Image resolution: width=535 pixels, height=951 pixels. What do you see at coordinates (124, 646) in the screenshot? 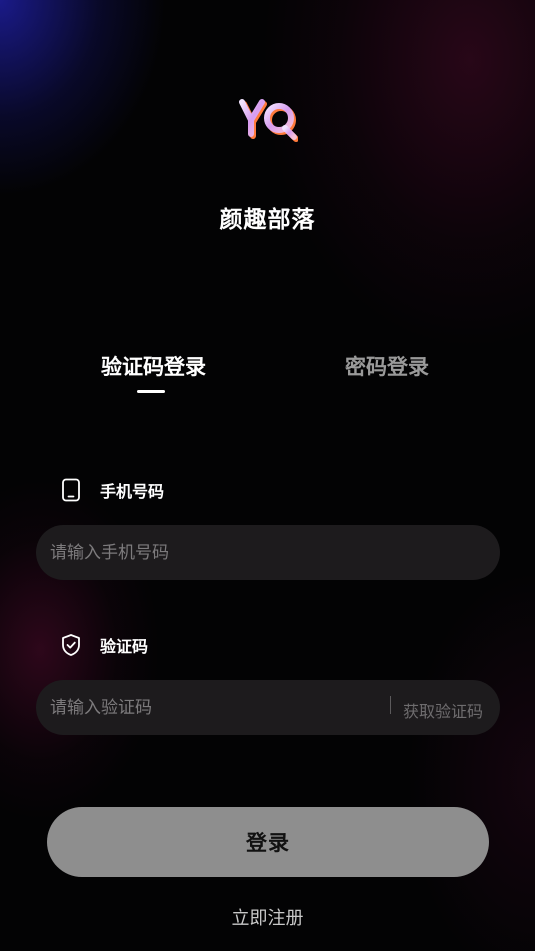
I see `code-label-text: 验证码` at bounding box center [124, 646].